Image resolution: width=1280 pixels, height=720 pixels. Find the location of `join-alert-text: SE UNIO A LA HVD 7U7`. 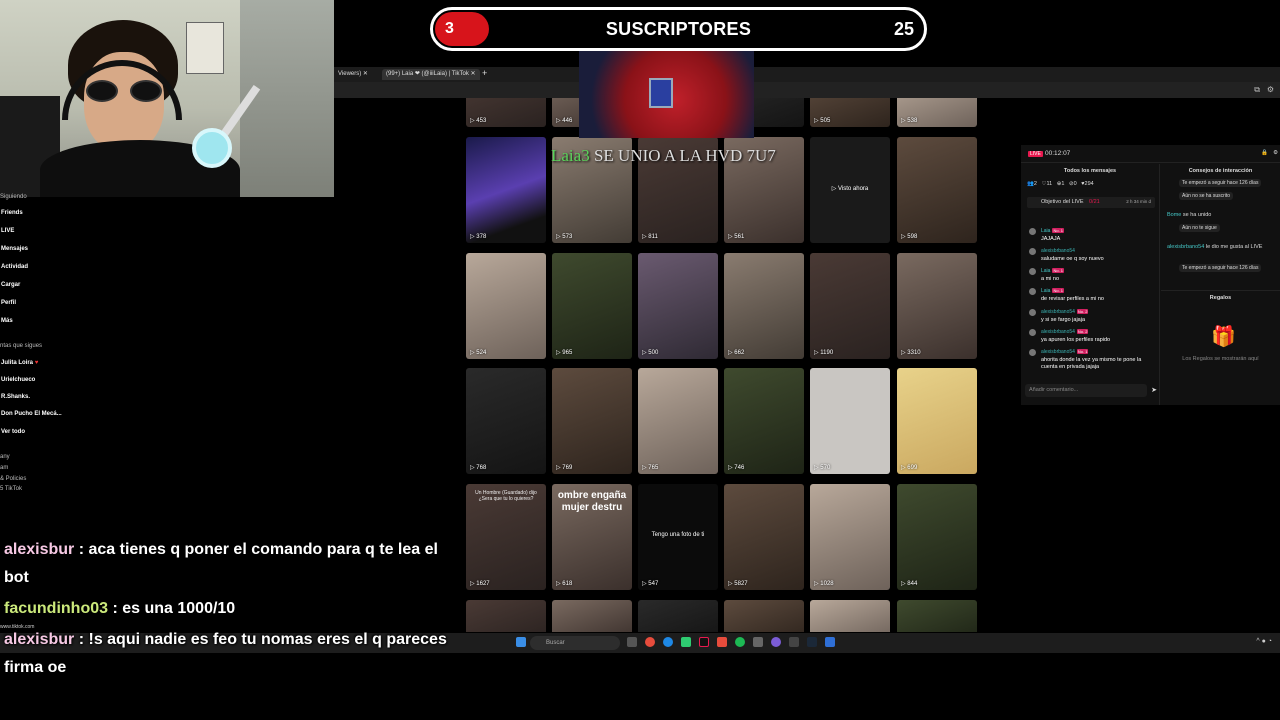

join-alert-text: SE UNIO A LA HVD 7U7 is located at coordinates (682, 155).